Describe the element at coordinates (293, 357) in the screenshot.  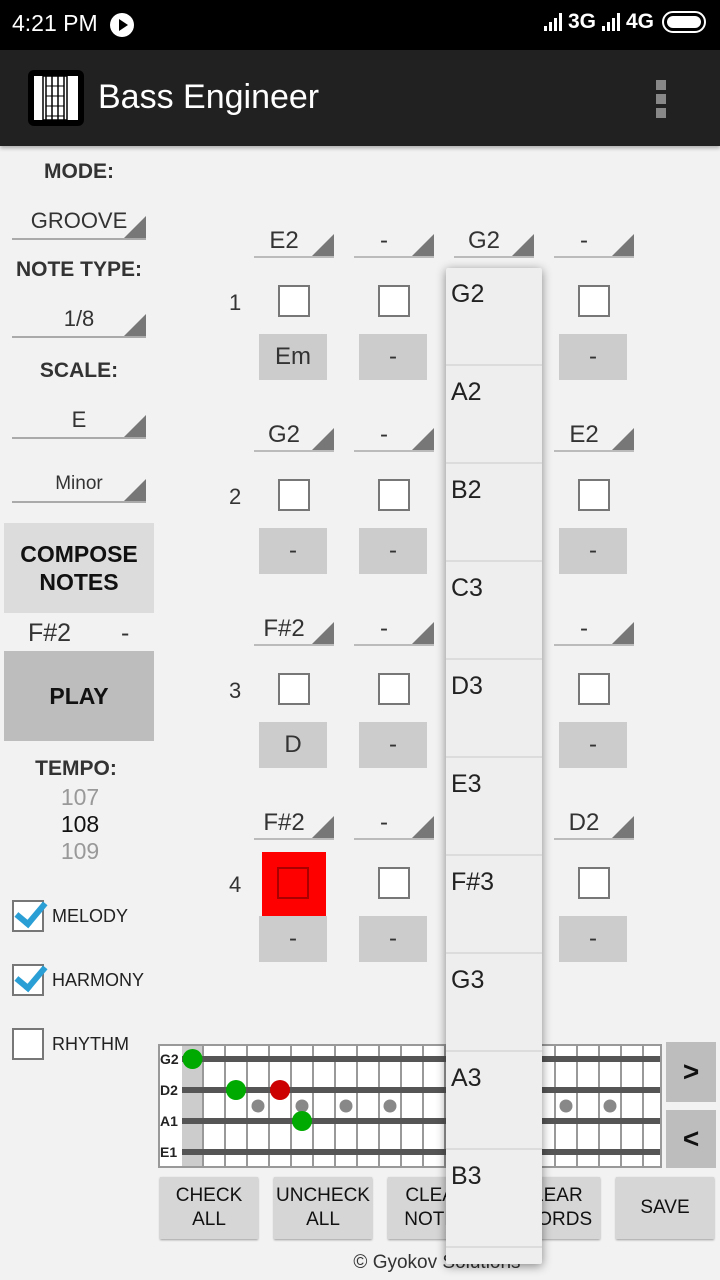
I see `chord-button: Em` at that location.